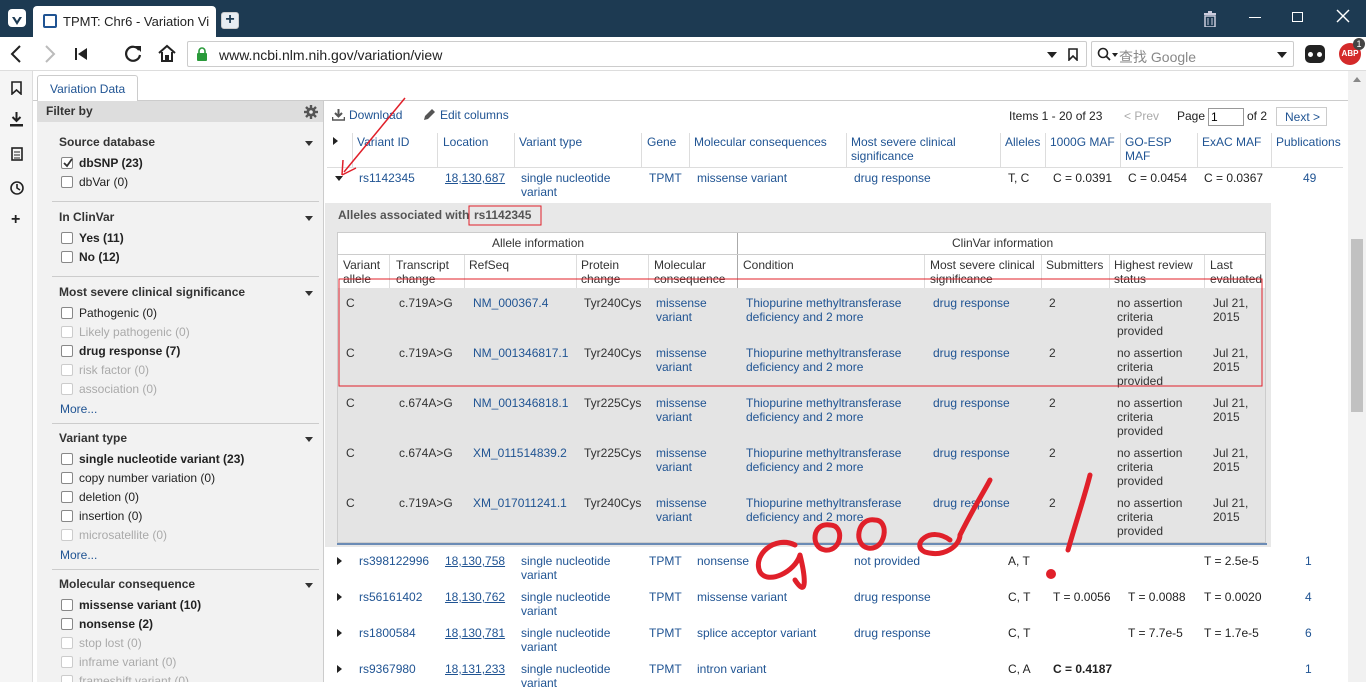  Describe the element at coordinates (387, 669) in the screenshot. I see `variant-id-link: rs9367980` at that location.